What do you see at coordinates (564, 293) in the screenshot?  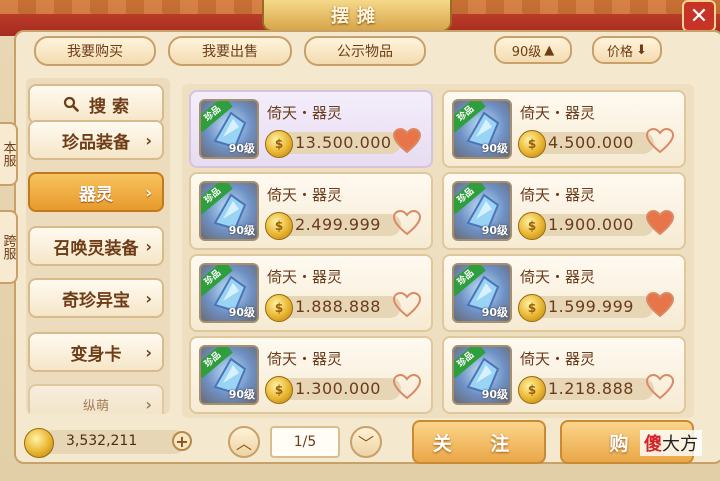 I see `item-card: 珍品 90级 倚天・器灵 $1.599.999` at bounding box center [564, 293].